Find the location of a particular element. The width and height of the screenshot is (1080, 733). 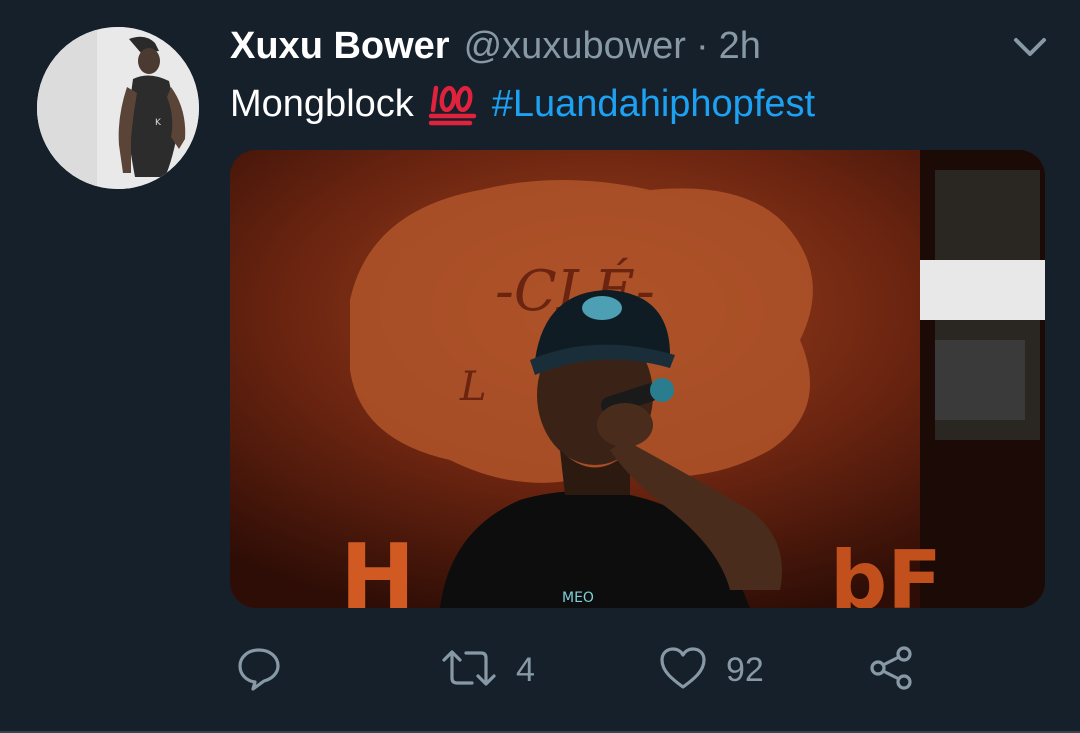

like-button: 92 is located at coordinates (711, 670).